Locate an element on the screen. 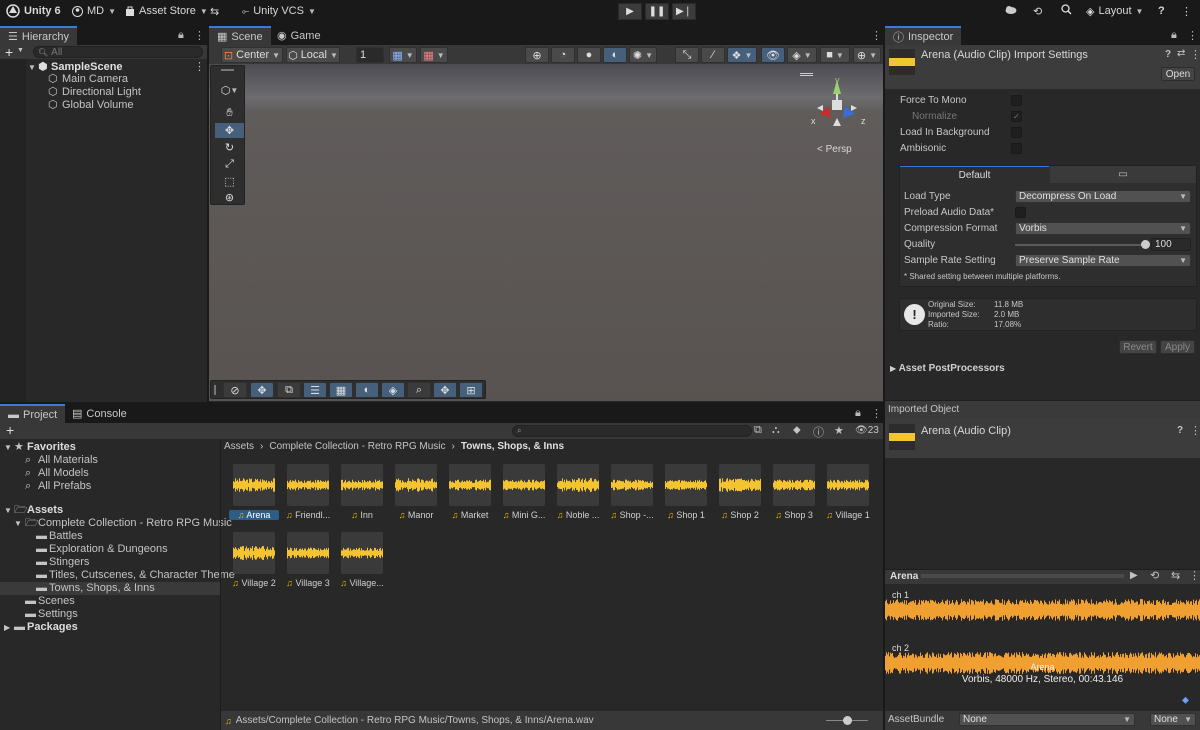 This screenshot has height=730, width=1200. breadcrumb-item: Complete Collection - Retro RPG Music is located at coordinates (357, 446).